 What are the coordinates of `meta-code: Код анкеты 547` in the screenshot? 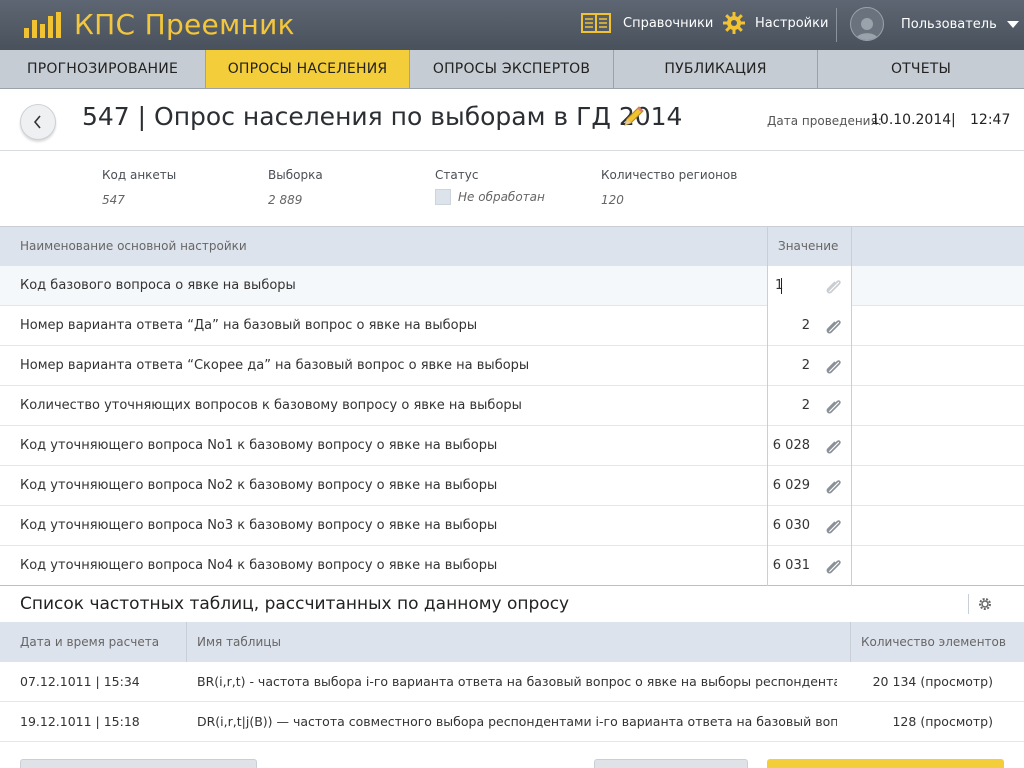 It's located at (139, 187).